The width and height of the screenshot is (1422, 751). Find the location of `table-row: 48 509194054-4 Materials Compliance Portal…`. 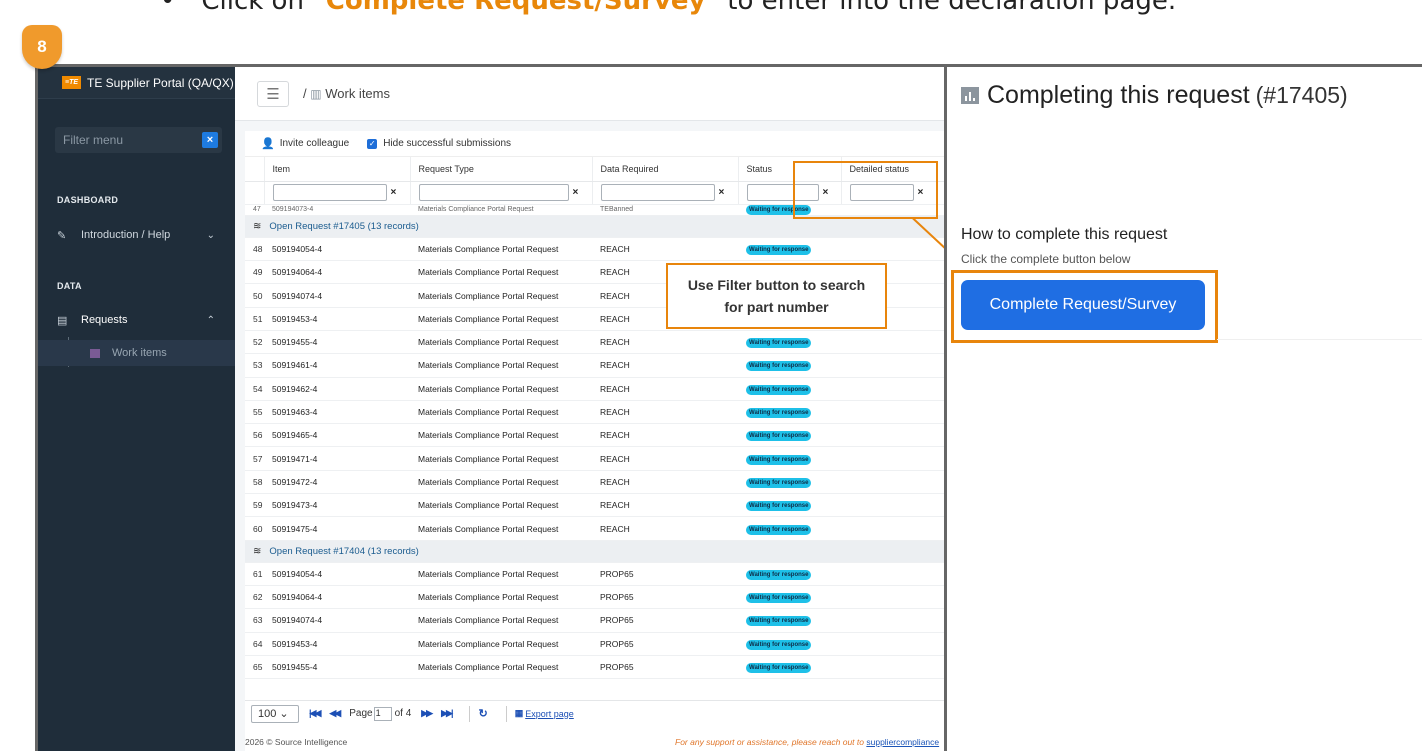

table-row: 48 509194054-4 Materials Compliance Portal… is located at coordinates (594, 249).